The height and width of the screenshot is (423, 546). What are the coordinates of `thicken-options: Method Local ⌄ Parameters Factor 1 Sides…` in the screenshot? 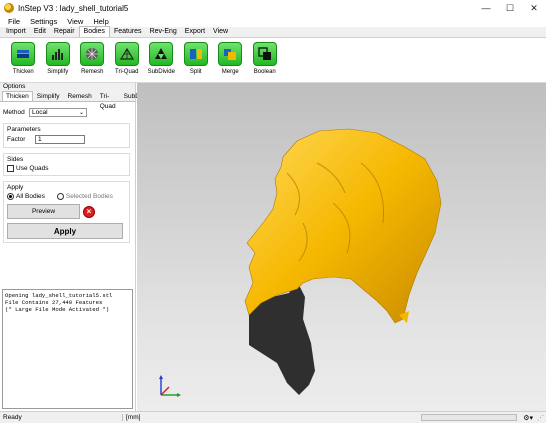 It's located at (66, 173).